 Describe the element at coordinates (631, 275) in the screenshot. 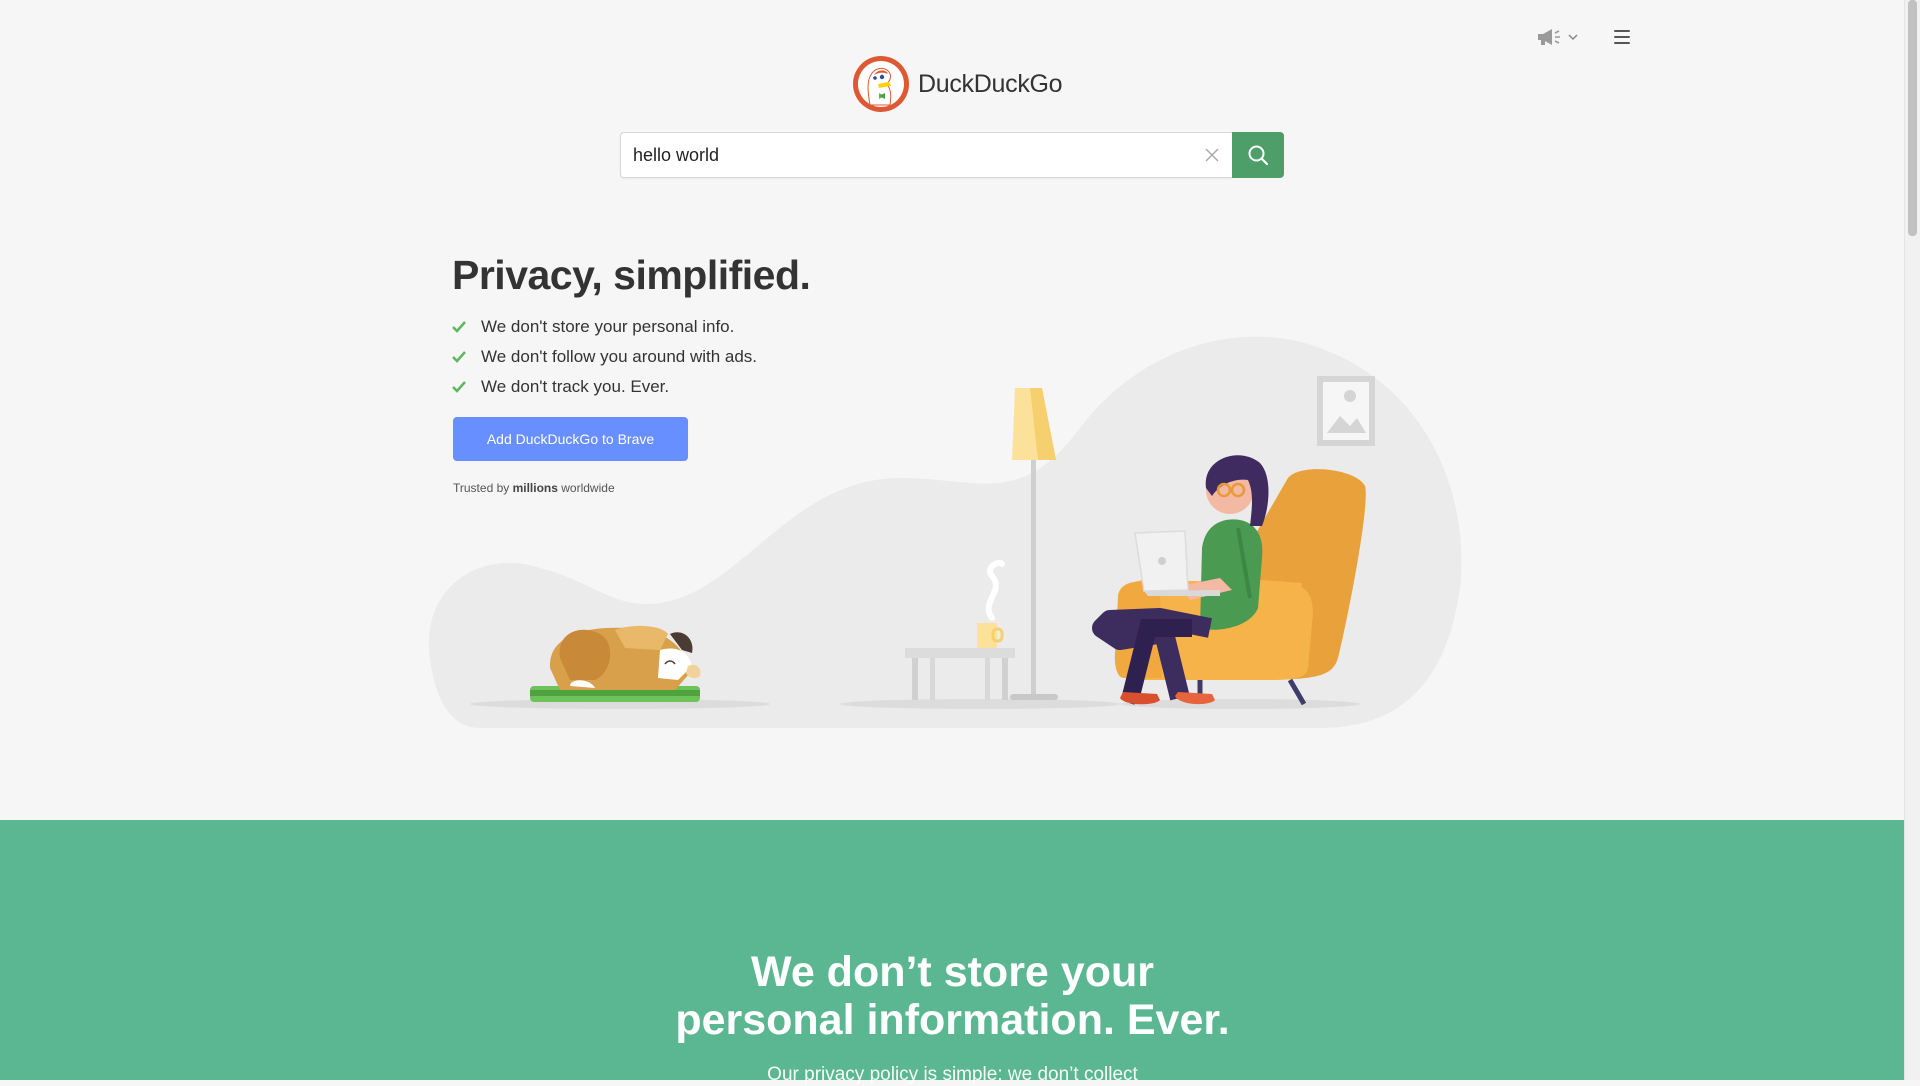

I see `hero-title: Privacy, simplified.` at that location.